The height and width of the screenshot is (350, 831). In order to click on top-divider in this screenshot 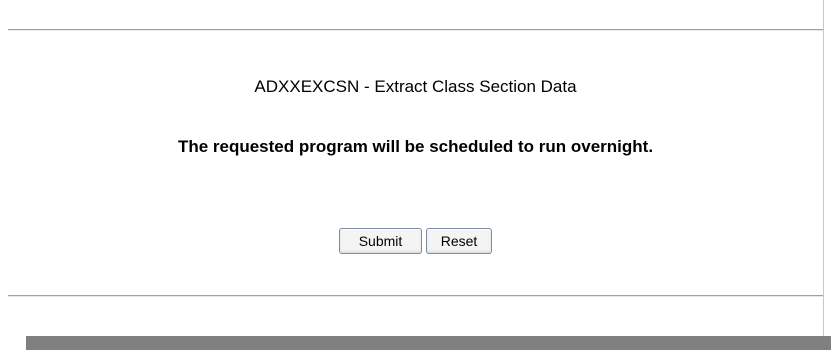, I will do `click(415, 30)`.